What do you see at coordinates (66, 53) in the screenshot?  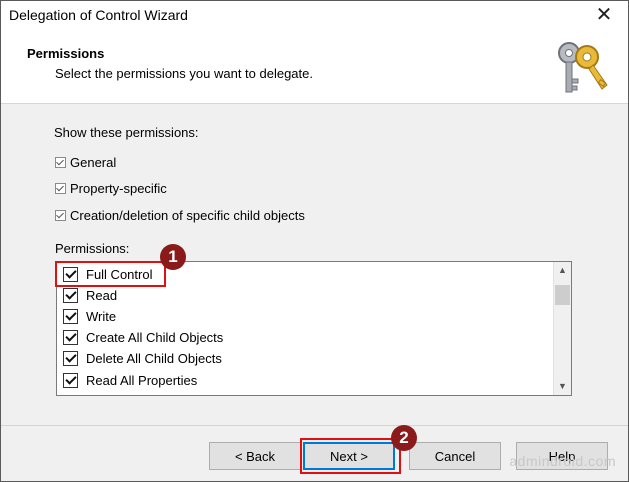 I see `page-title: Permissions` at bounding box center [66, 53].